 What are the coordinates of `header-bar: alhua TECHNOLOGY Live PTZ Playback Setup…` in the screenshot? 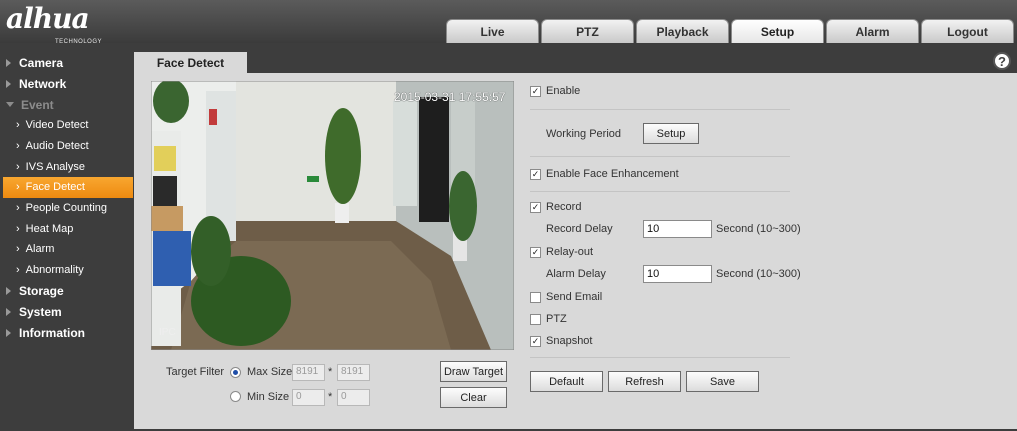 It's located at (508, 22).